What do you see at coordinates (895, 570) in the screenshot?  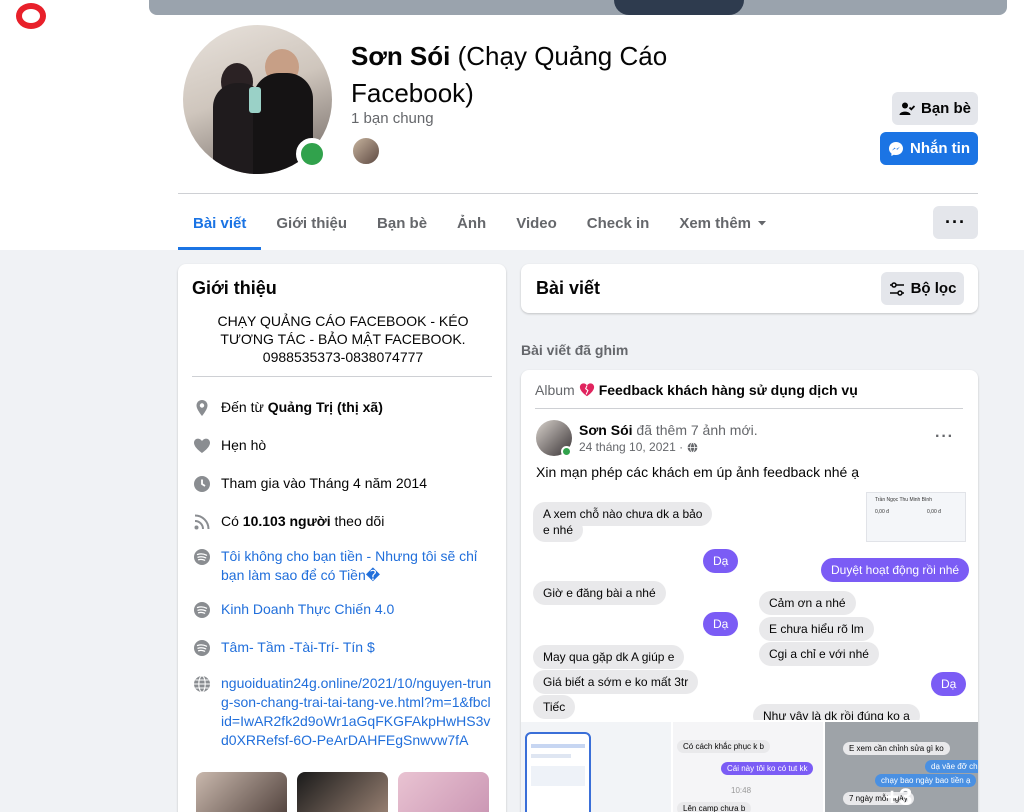 I see `chat-bubble: Duyệt hoạt động rồi nhé` at bounding box center [895, 570].